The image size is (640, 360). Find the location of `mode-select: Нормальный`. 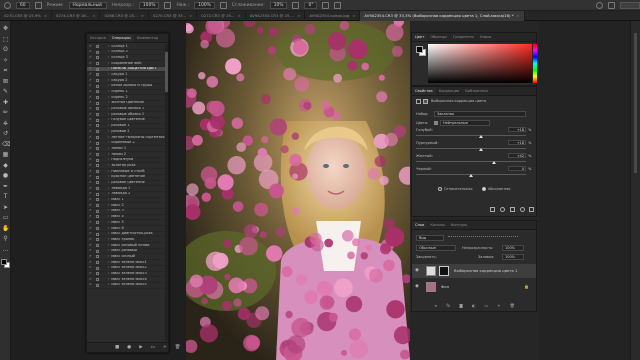

mode-select: Нормальный is located at coordinates (87, 5).